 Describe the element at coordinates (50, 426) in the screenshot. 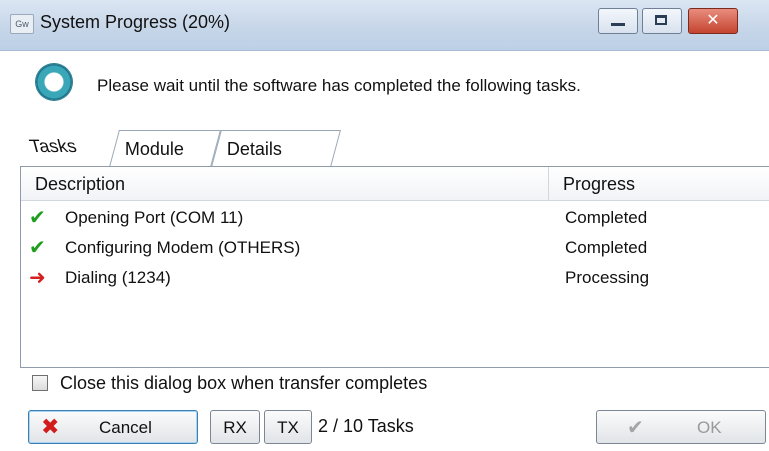

I see `cancel-x-icon: ✖` at that location.